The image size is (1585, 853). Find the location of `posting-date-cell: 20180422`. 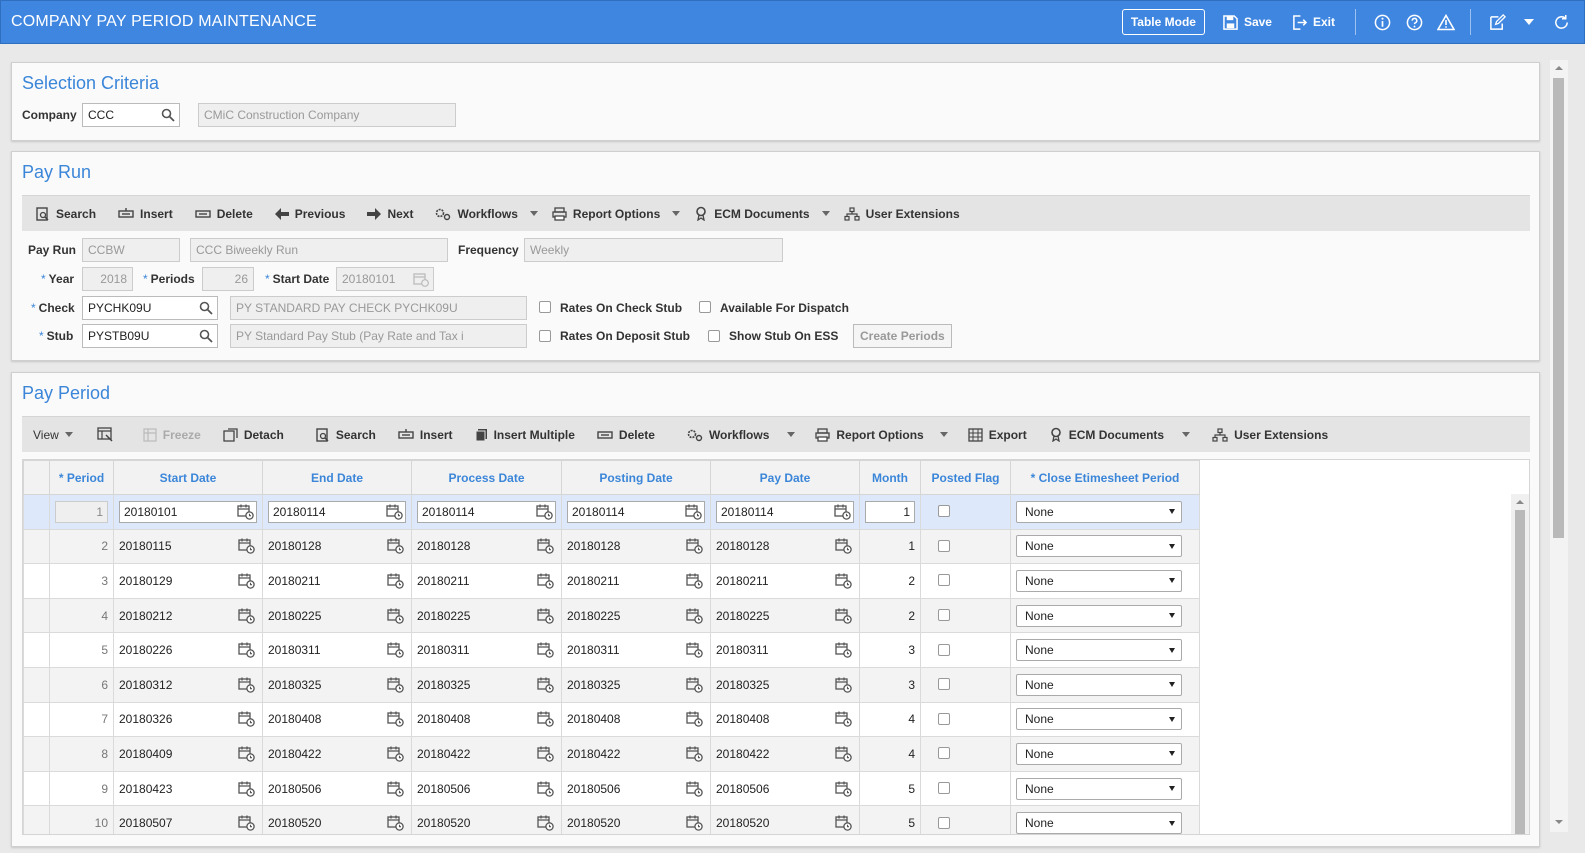

posting-date-cell: 20180422 is located at coordinates (636, 754).